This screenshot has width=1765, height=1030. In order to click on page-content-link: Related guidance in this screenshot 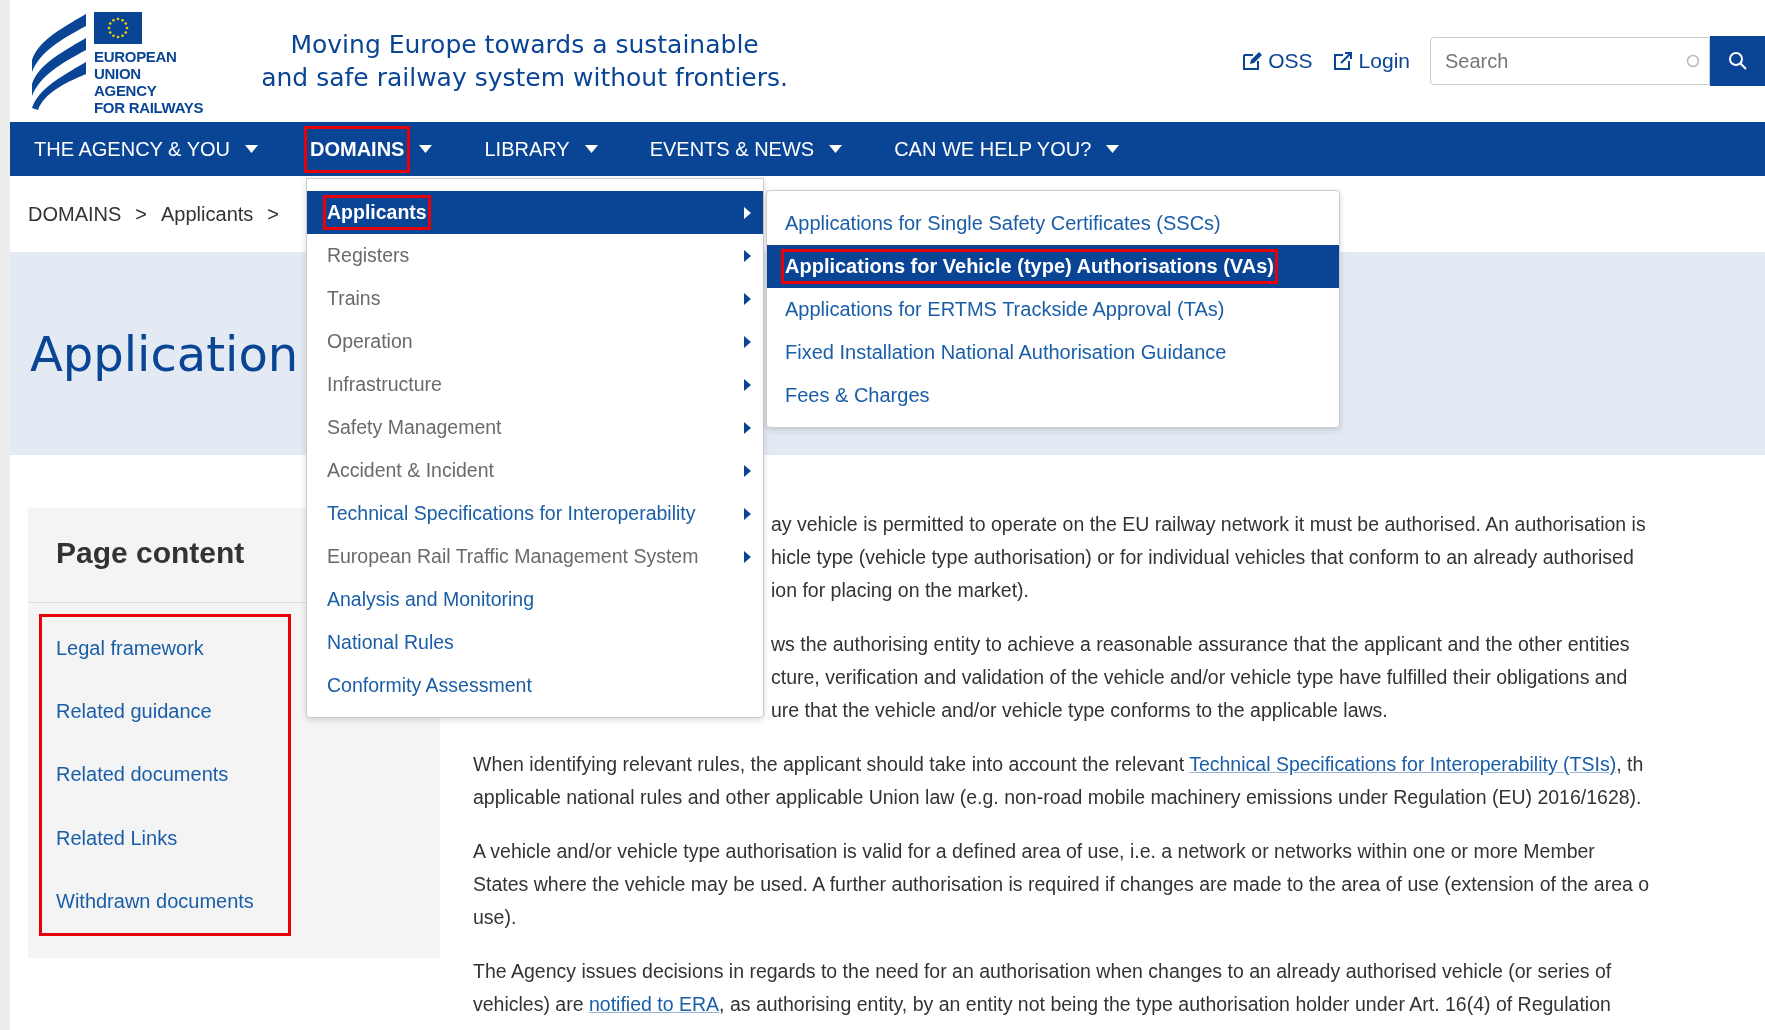, I will do `click(172, 712)`.